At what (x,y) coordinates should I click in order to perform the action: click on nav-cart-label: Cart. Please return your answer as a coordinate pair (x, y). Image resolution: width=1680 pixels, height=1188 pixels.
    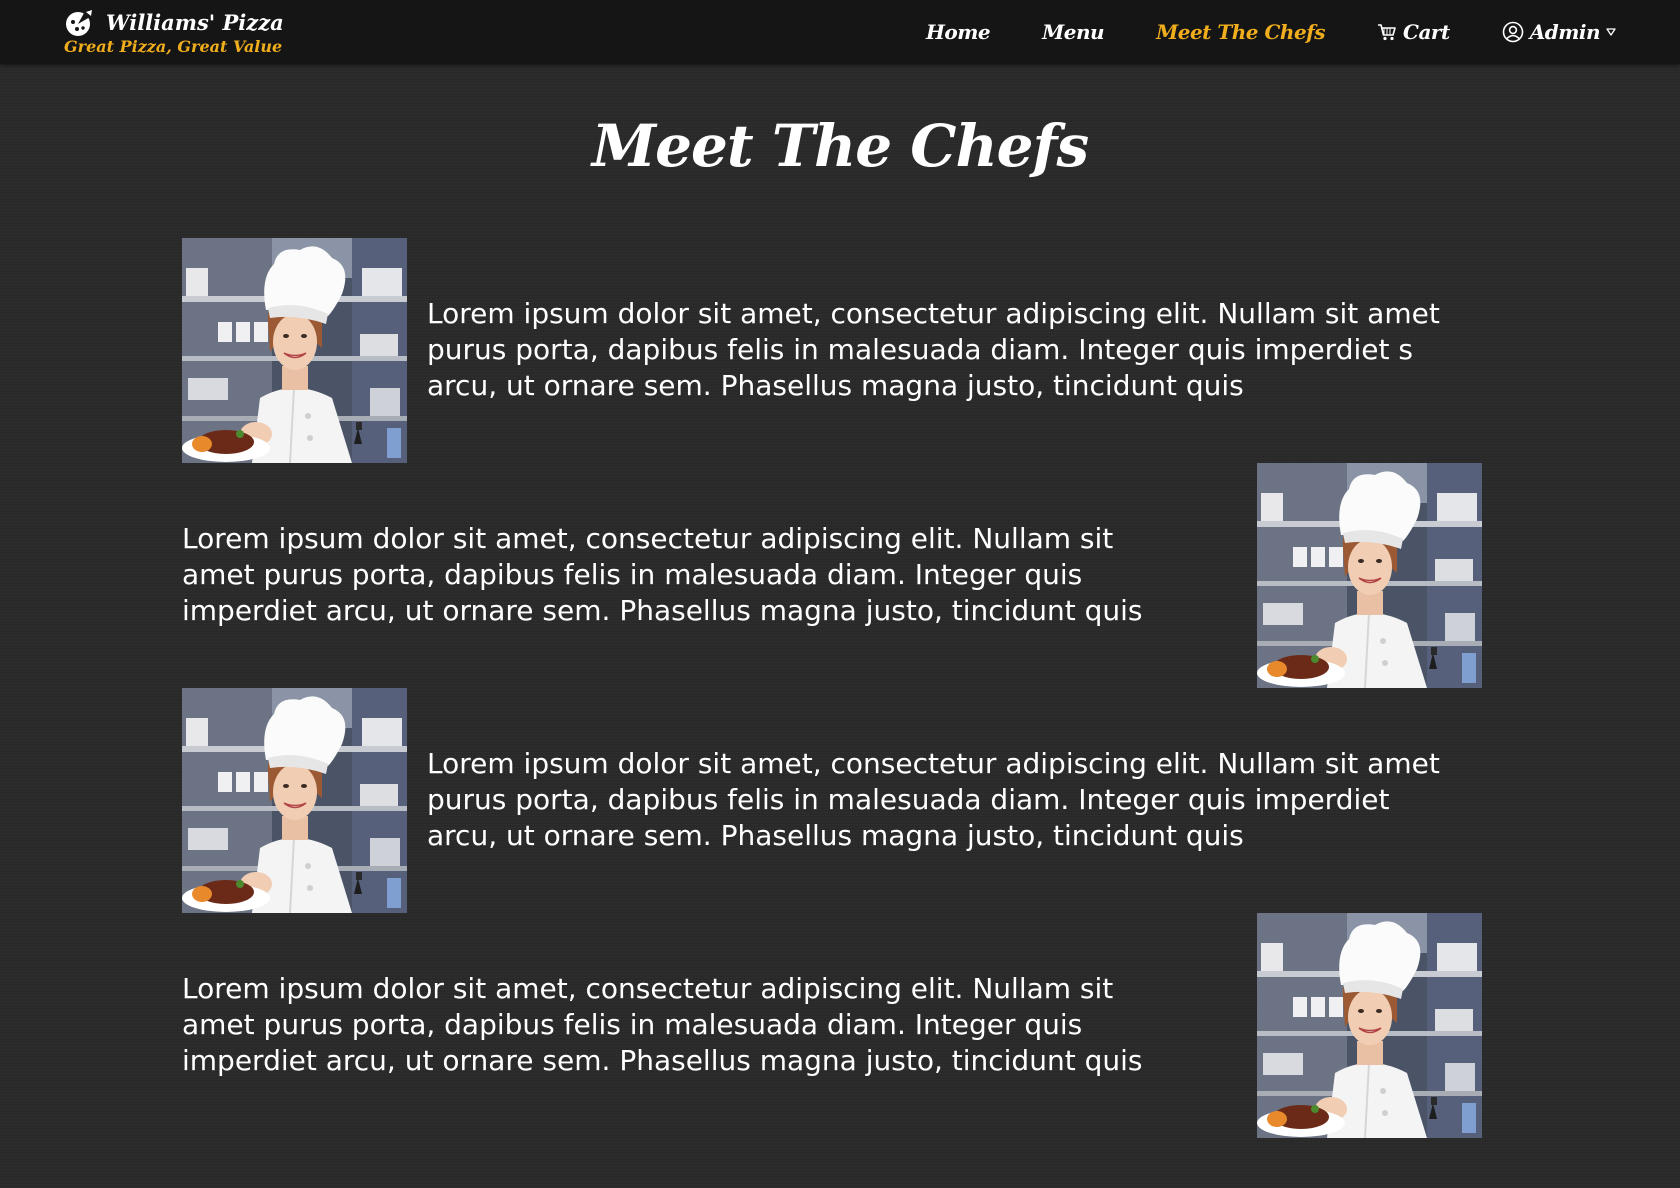
    Looking at the image, I should click on (1426, 32).